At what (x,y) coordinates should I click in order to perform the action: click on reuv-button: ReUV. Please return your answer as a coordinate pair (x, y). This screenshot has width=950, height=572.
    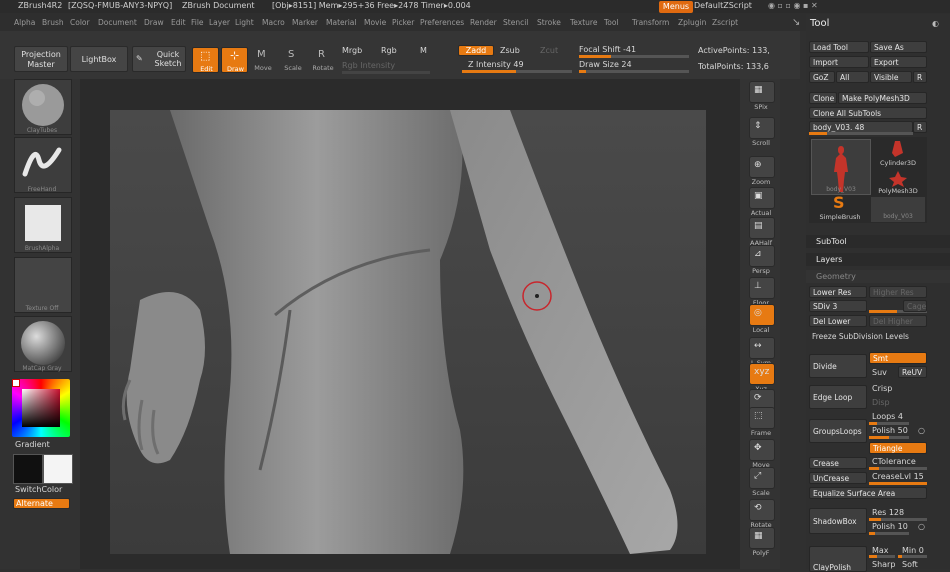
    Looking at the image, I should click on (912, 372).